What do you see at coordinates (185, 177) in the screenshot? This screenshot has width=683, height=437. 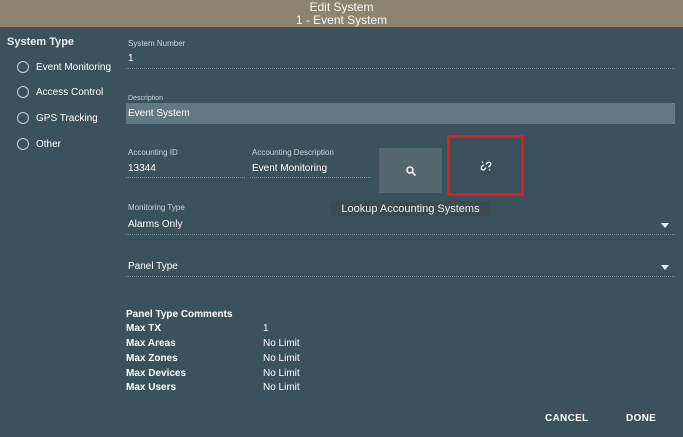 I see `accounting-id-underline` at bounding box center [185, 177].